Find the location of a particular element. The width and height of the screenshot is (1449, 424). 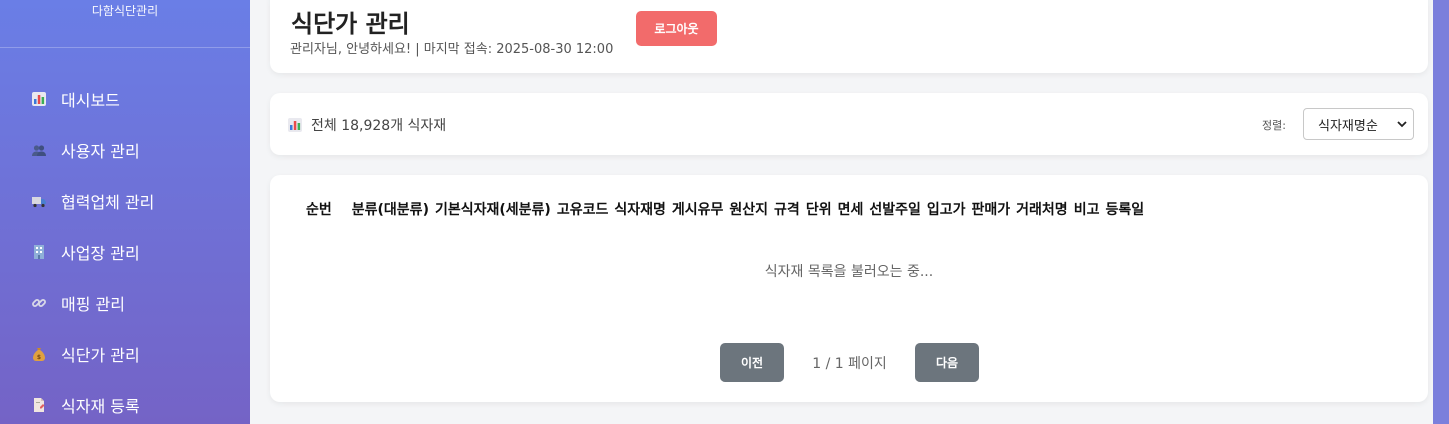

column-header: 판매가 is located at coordinates (991, 209).